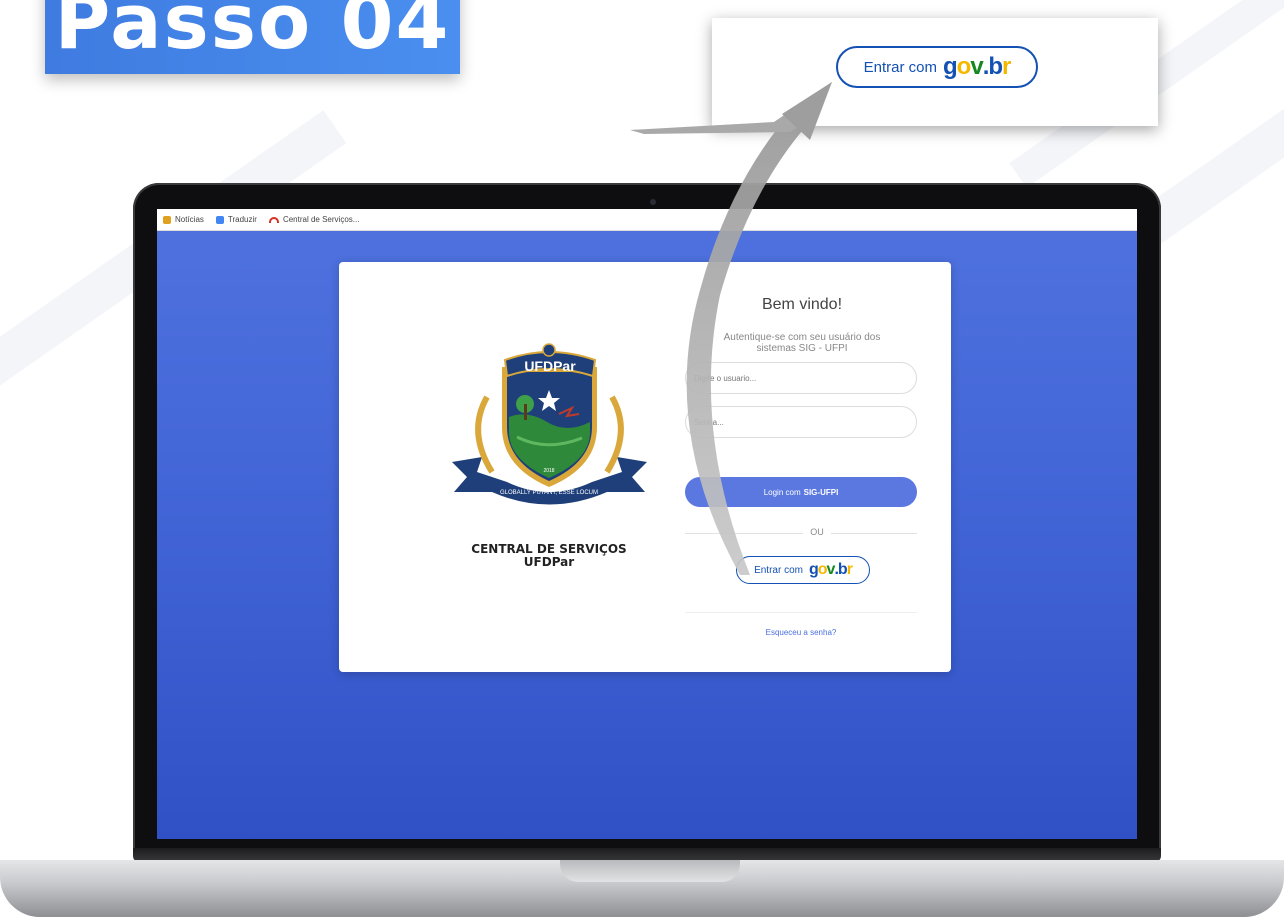 This screenshot has width=1284, height=917. What do you see at coordinates (821, 492) in the screenshot?
I see `sig-button-bold: SIG-UFPI` at bounding box center [821, 492].